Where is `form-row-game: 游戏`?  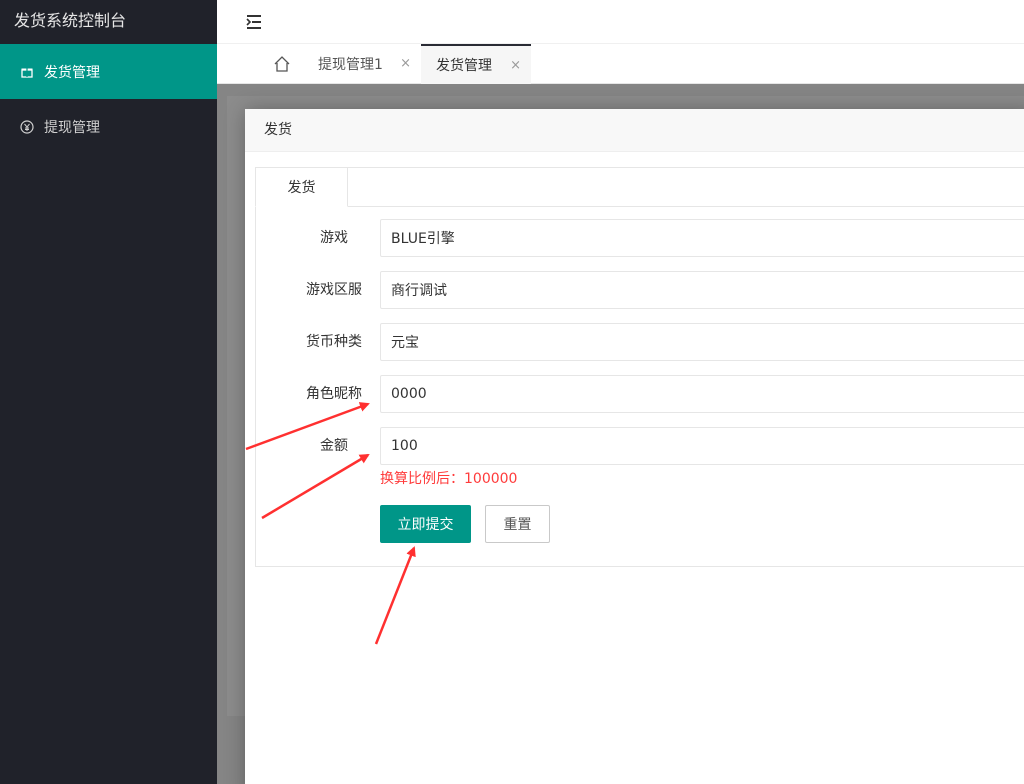 form-row-game: 游戏 is located at coordinates (640, 238).